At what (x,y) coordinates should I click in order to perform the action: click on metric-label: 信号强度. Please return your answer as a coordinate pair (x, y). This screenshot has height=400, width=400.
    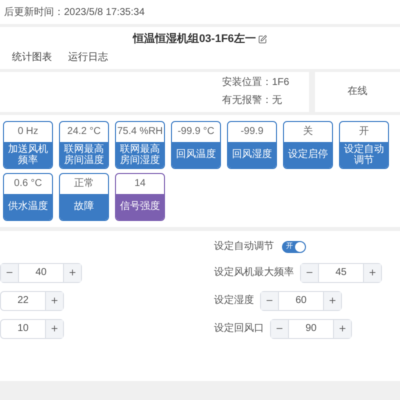
    Looking at the image, I should click on (140, 207).